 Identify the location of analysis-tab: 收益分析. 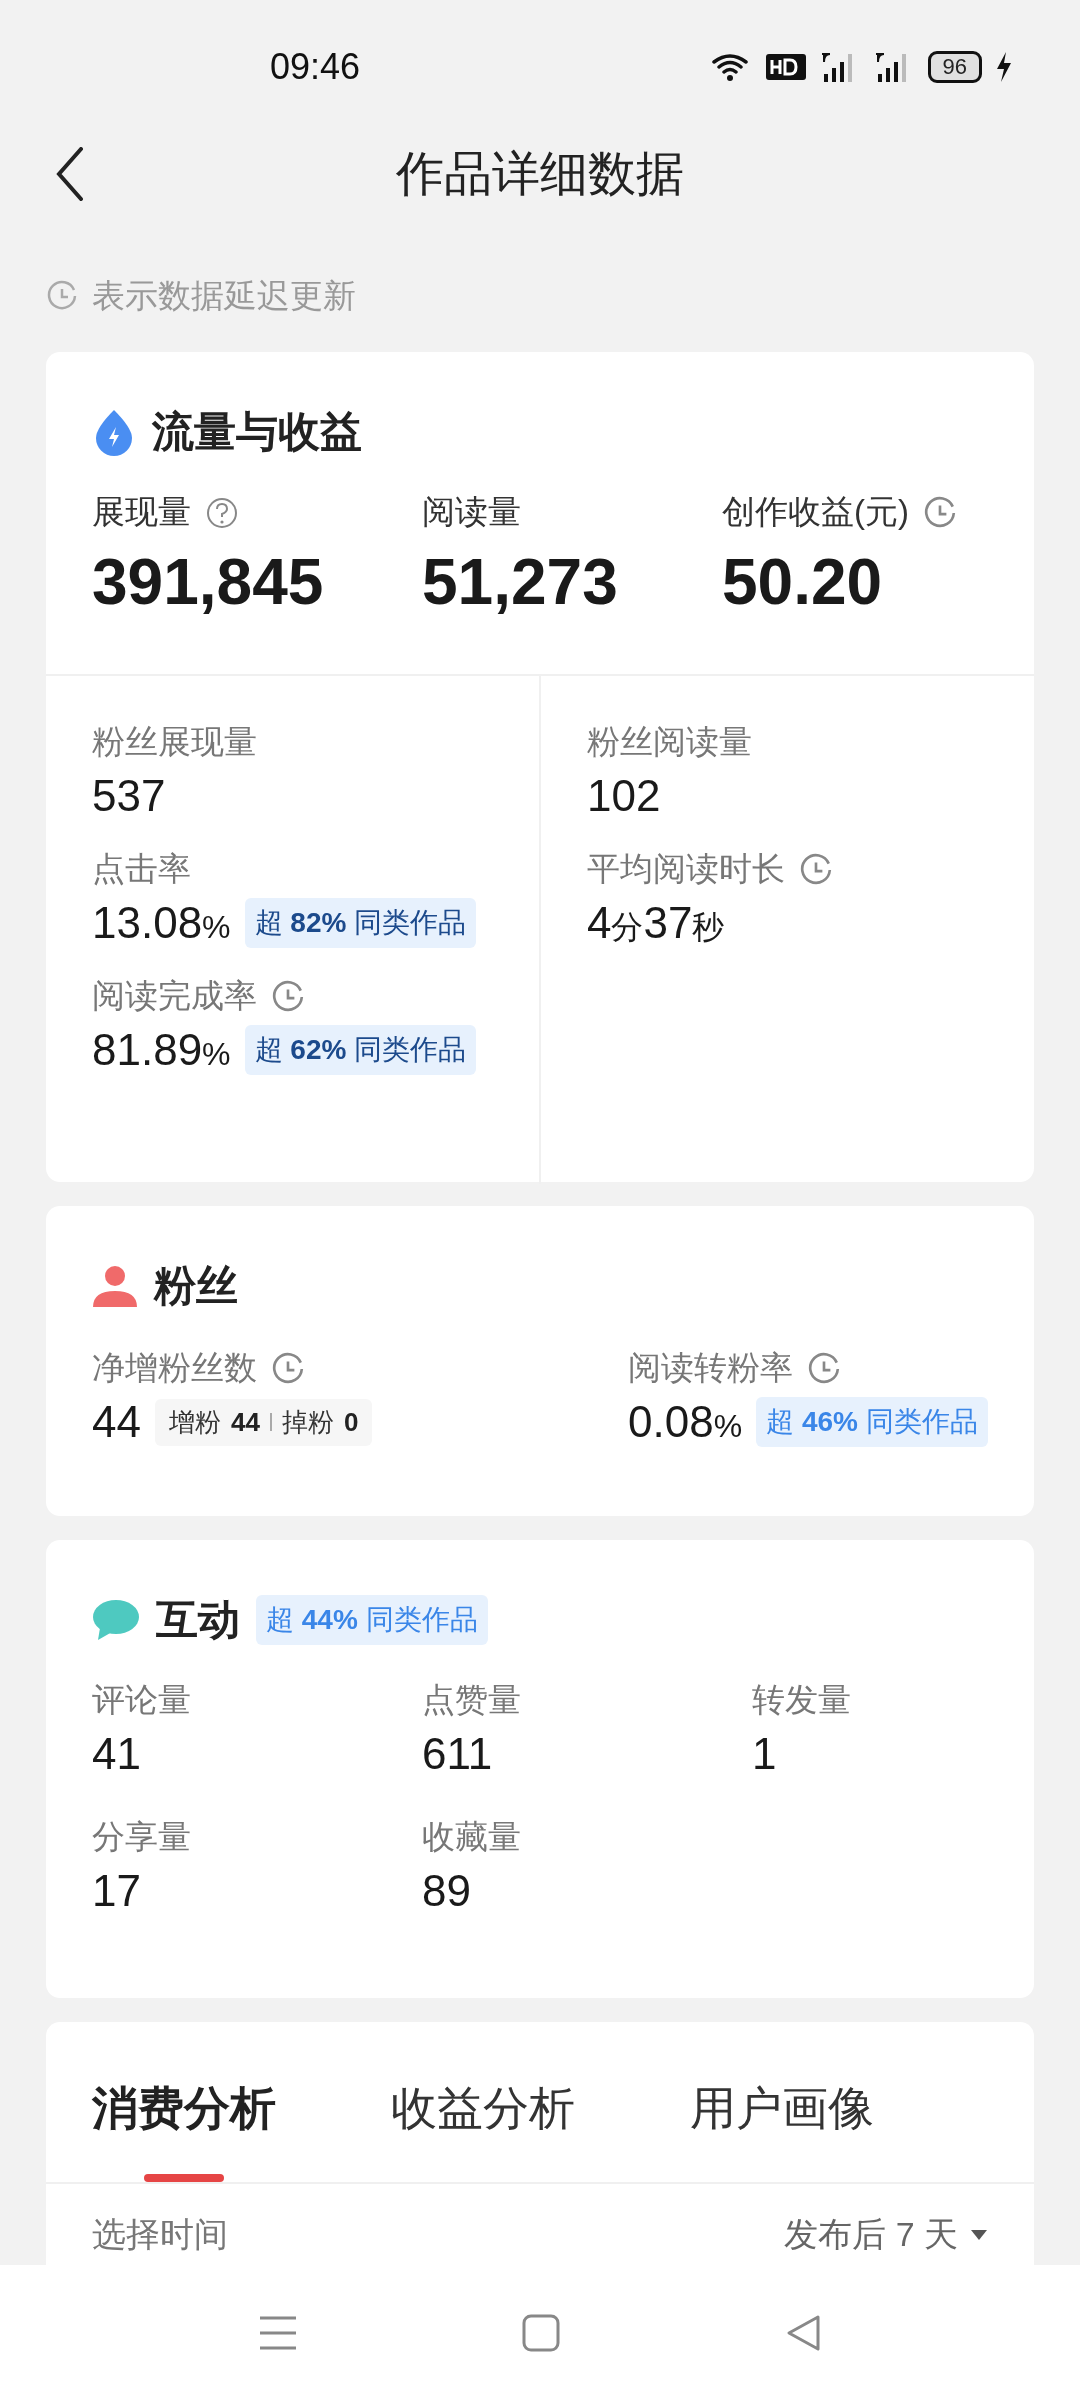
(483, 2102).